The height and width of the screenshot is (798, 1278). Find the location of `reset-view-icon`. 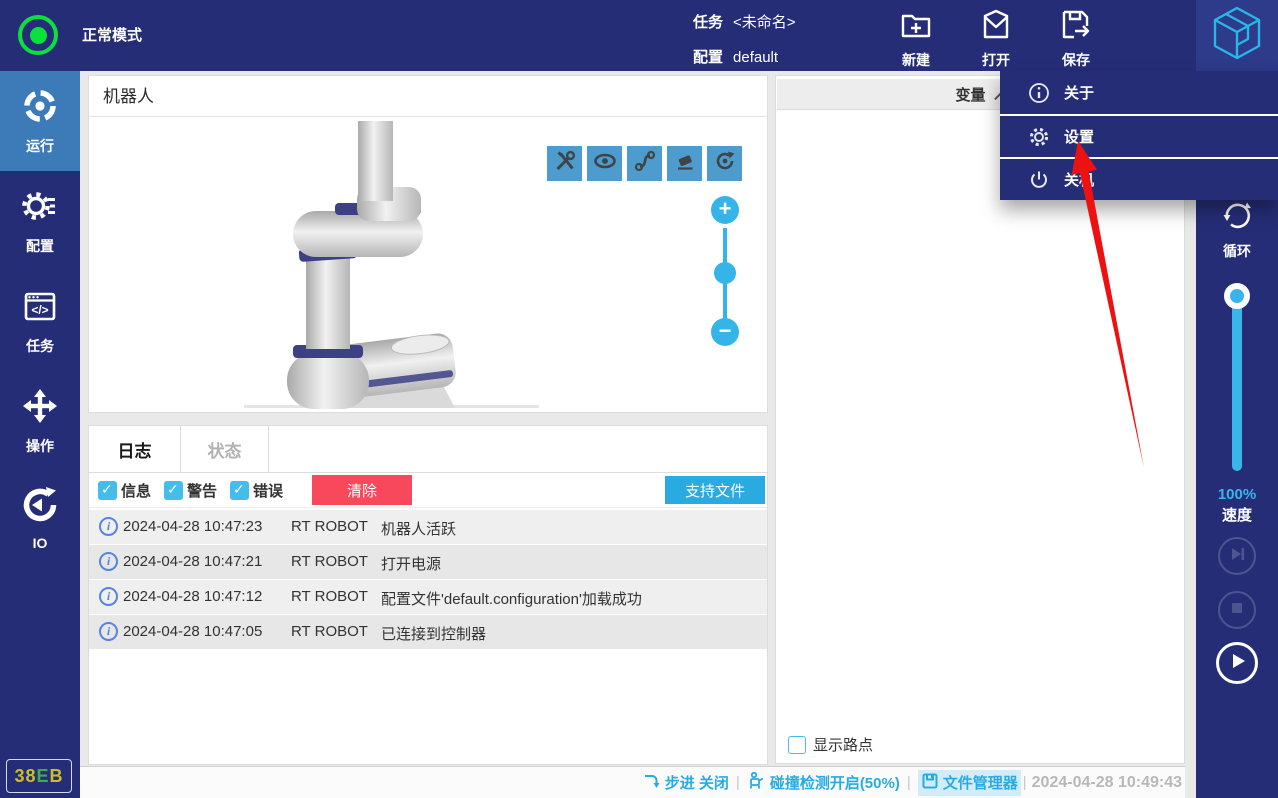

reset-view-icon is located at coordinates (725, 163).